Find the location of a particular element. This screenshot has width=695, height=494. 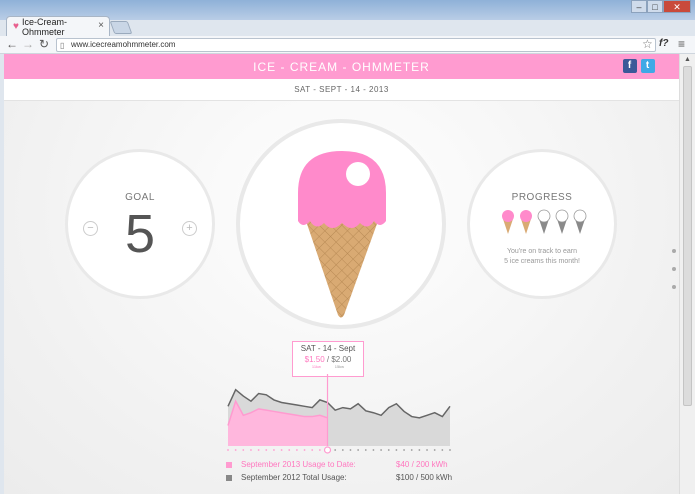

legend-value: $40 / 200 kWh is located at coordinates (422, 464).